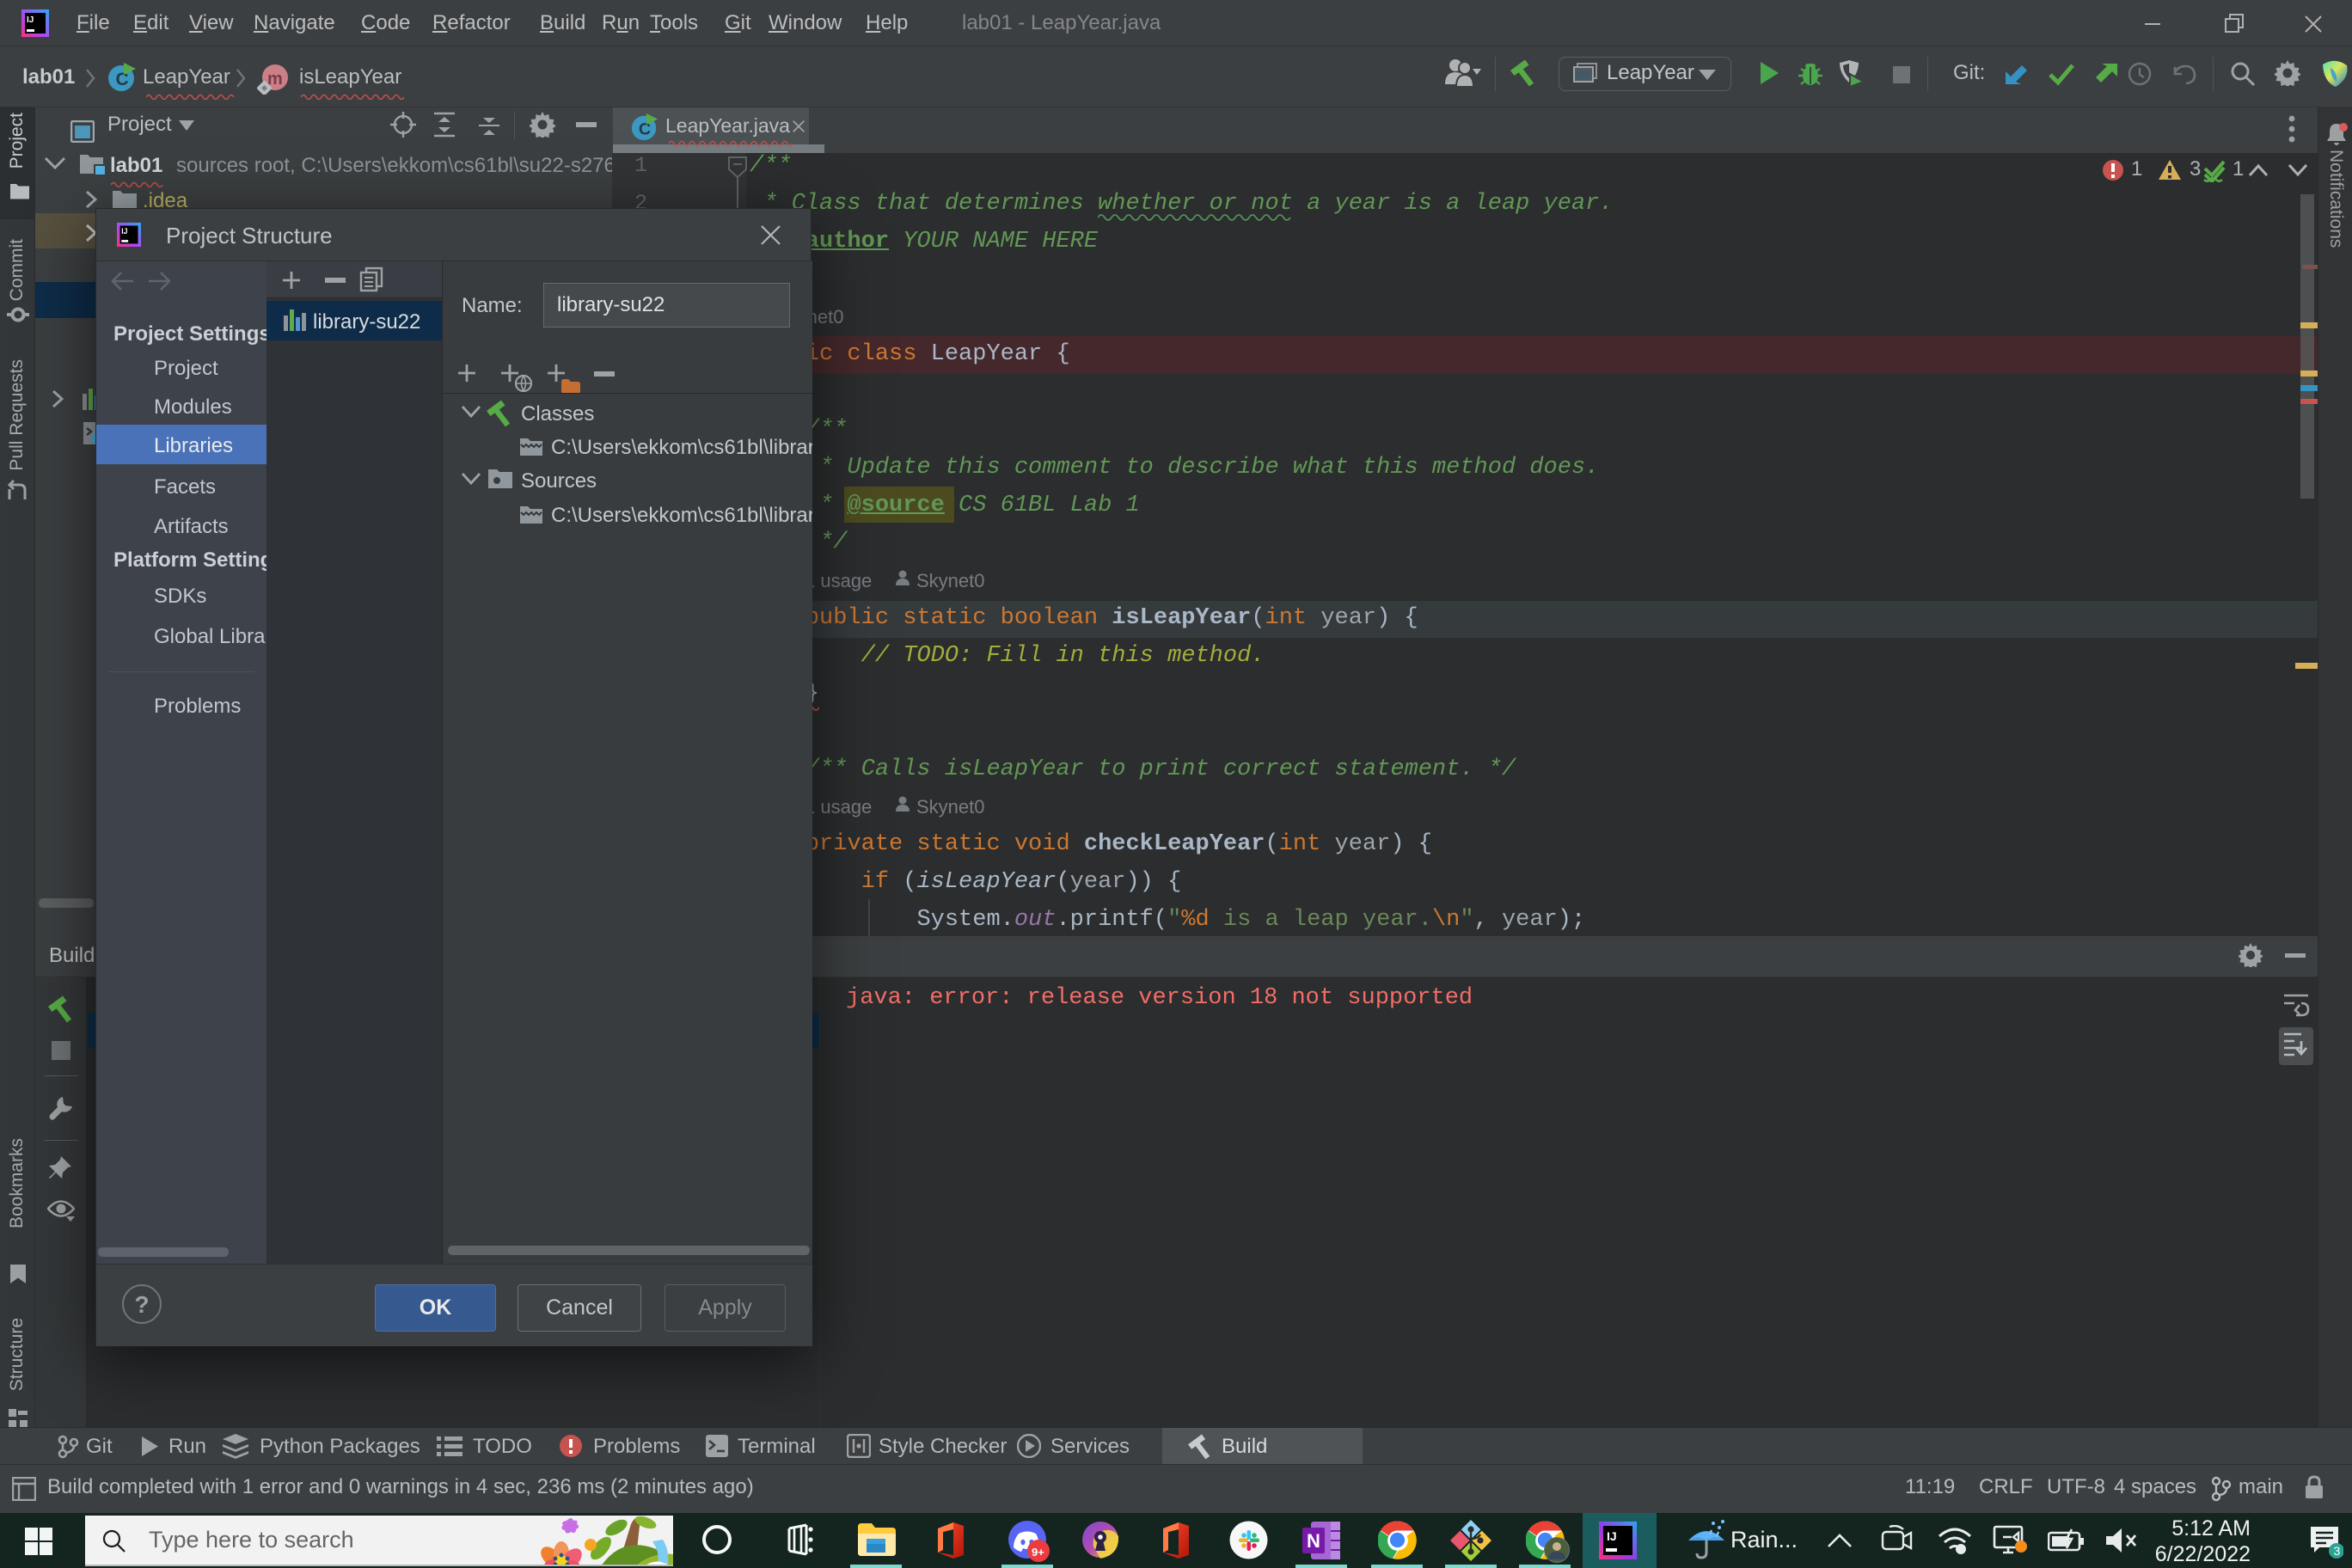  I want to click on svg-text: N, so click(1313, 1541).